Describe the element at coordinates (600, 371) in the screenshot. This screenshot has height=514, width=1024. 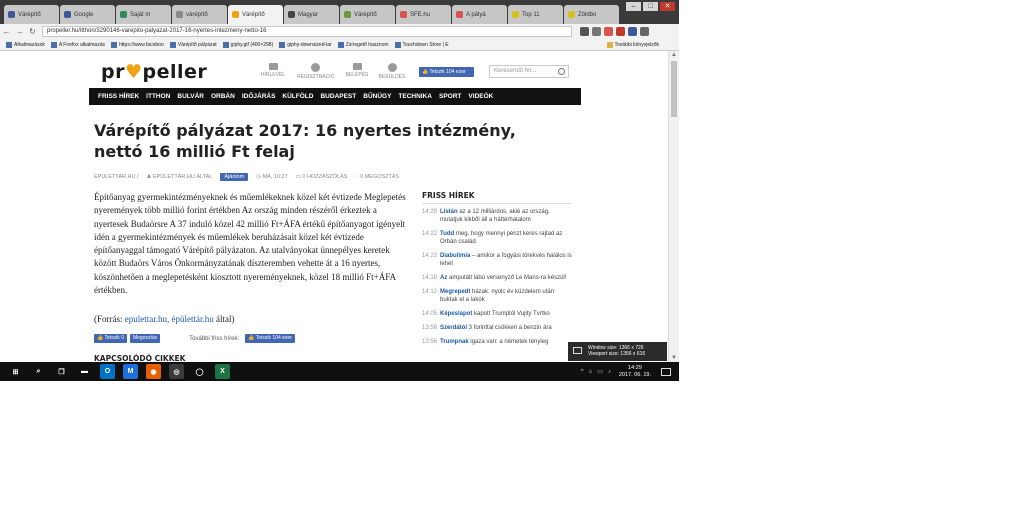
I see `battery-icon: ▭` at that location.